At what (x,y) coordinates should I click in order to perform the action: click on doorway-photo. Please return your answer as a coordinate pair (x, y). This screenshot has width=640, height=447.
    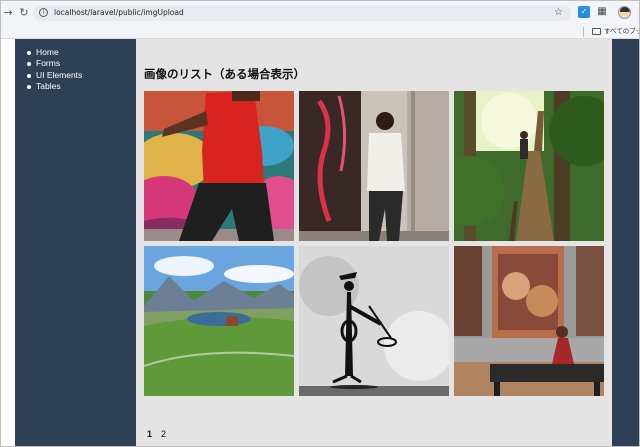
    Looking at the image, I should click on (374, 166).